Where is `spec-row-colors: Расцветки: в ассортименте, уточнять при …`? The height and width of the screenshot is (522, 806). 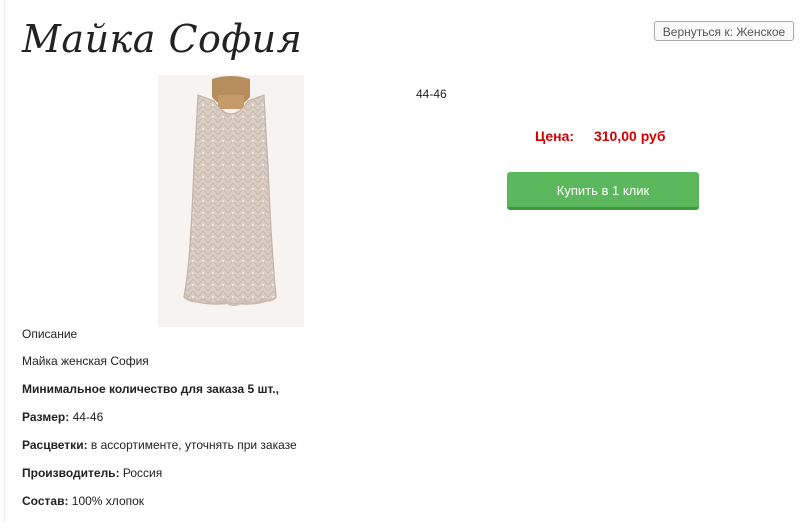 spec-row-colors: Расцветки: в ассортименте, уточнять при … is located at coordinates (159, 445).